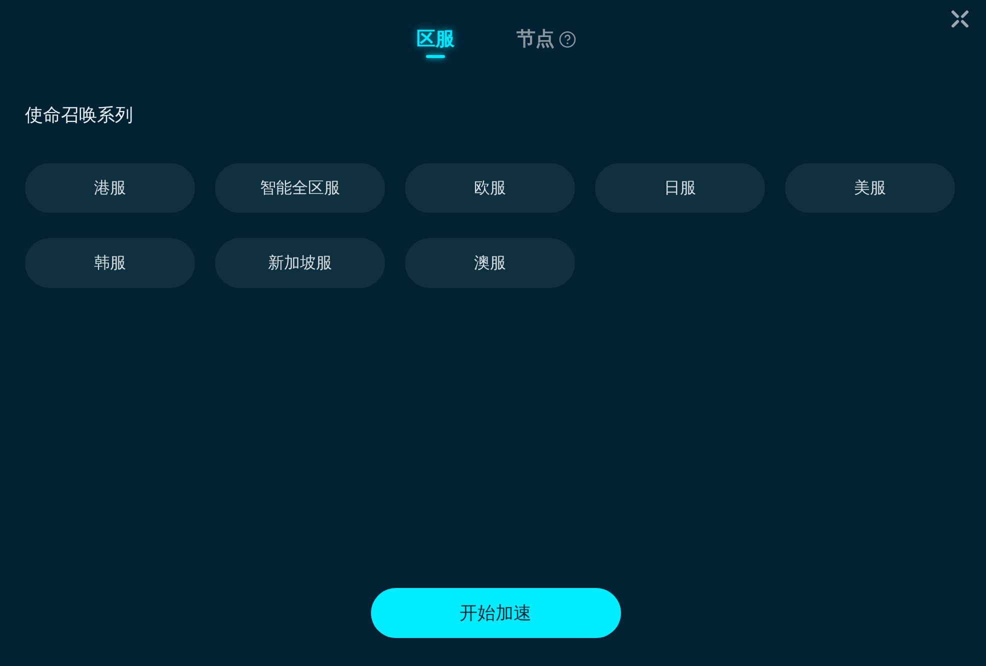 The height and width of the screenshot is (666, 986). I want to click on section-title: 使命召唤系列, so click(79, 116).